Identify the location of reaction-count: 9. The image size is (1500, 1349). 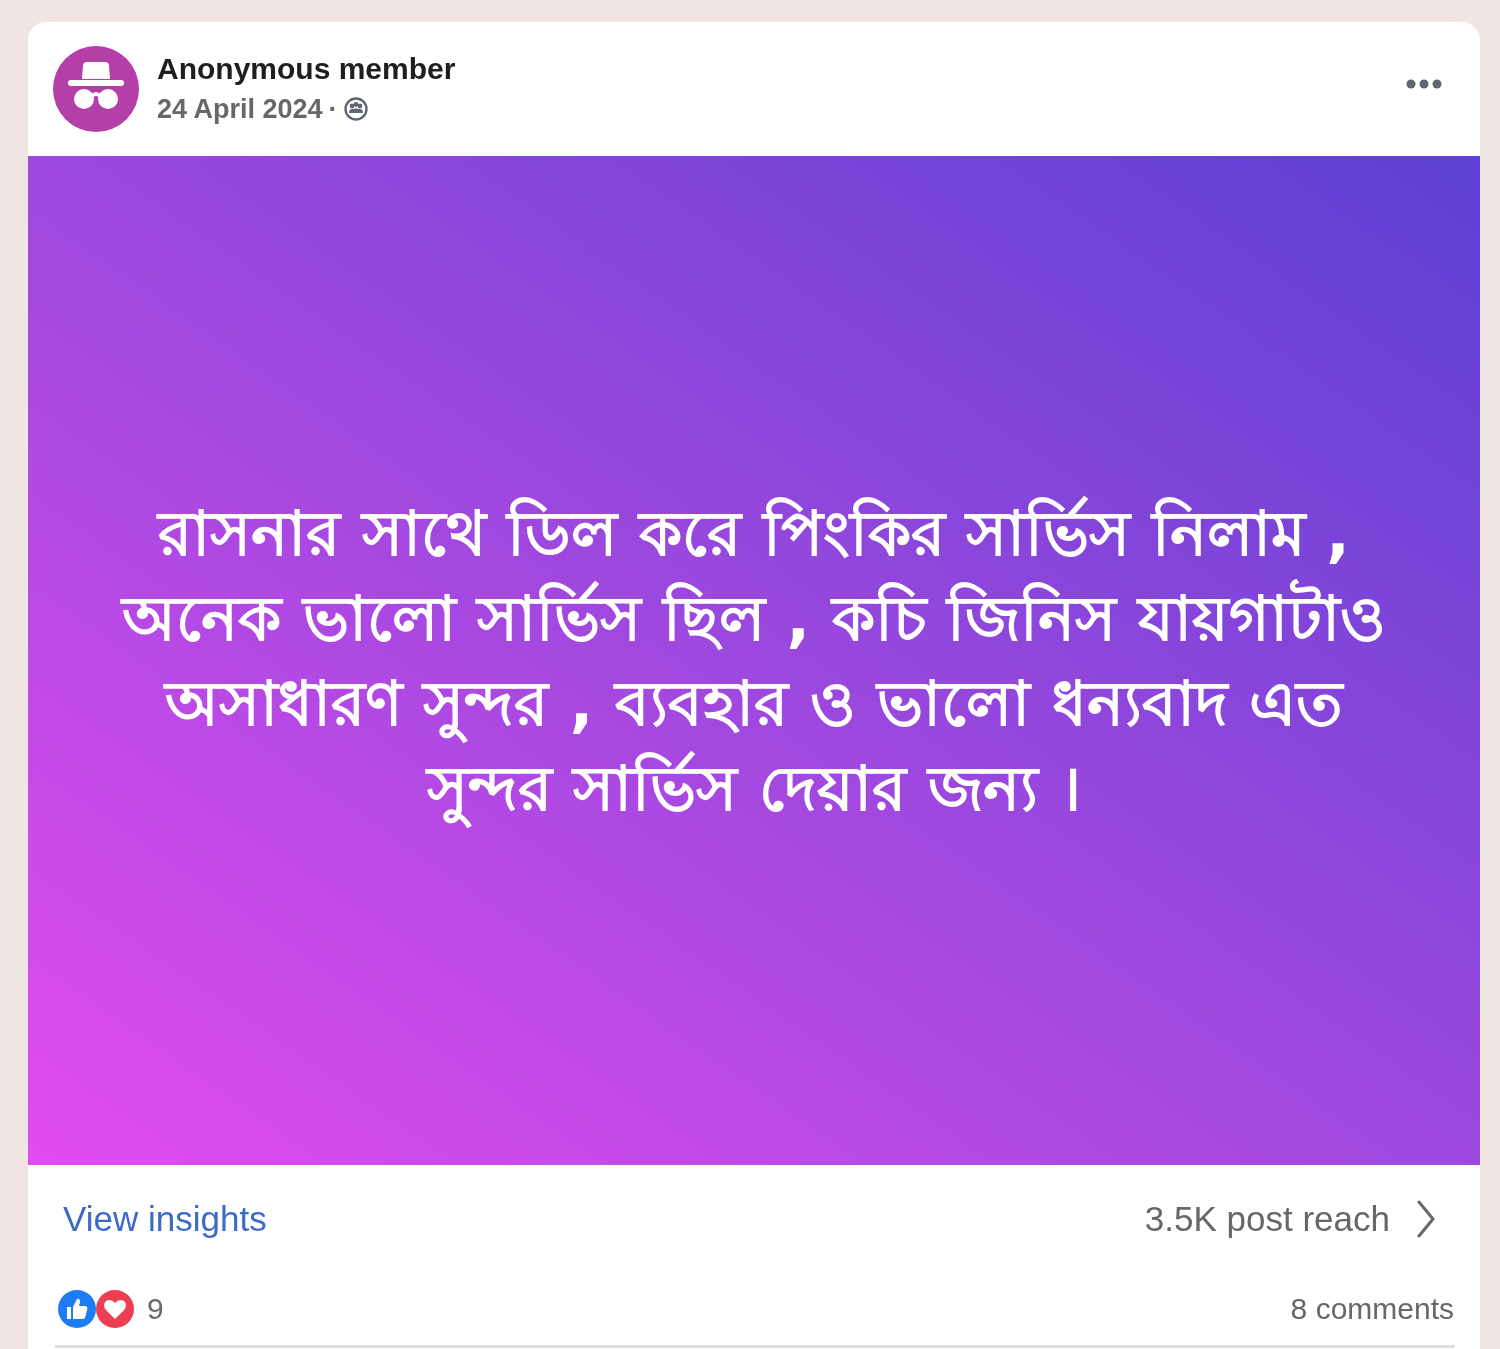
(155, 1309).